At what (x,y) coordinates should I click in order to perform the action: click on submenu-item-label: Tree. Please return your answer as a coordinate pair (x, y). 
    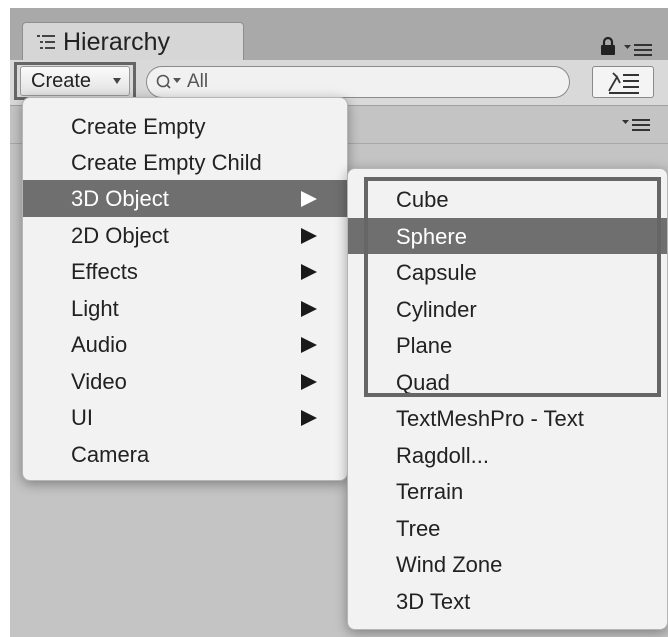
    Looking at the image, I should click on (418, 528).